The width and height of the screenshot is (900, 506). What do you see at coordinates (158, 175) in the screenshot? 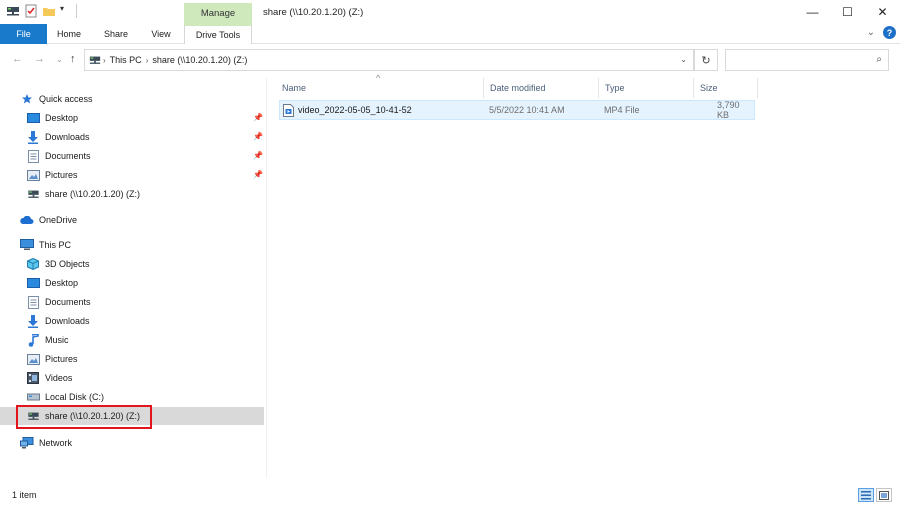
I see `nav-quick-pictures: Pictures 📌` at bounding box center [158, 175].